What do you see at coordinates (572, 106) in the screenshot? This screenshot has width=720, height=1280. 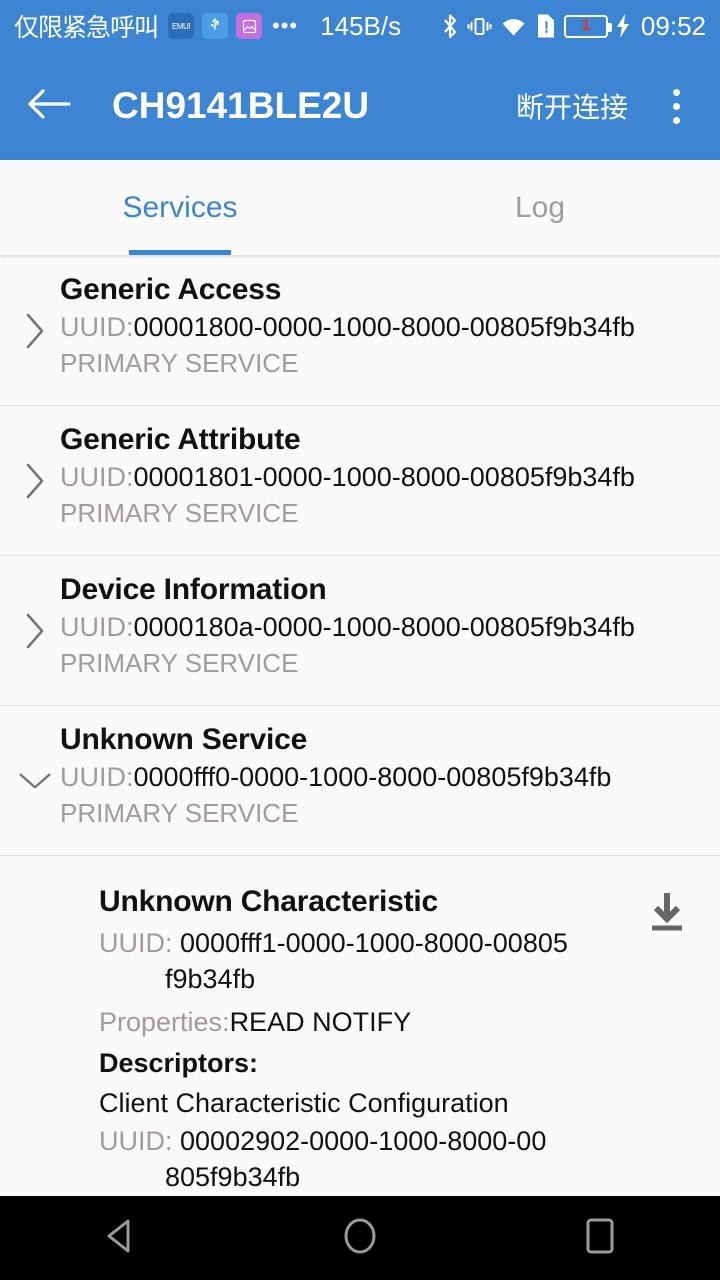 I see `disconnect-button: 断开连接` at bounding box center [572, 106].